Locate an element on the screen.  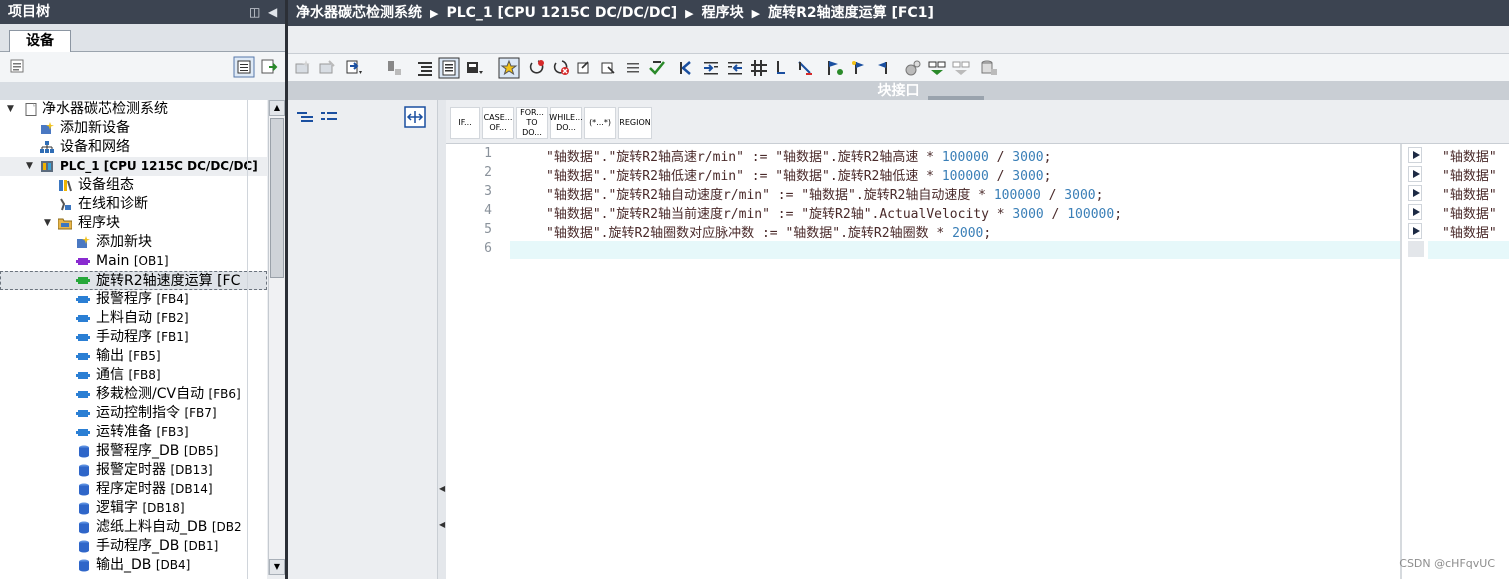
indent-list-icon is located at coordinates (425, 68).